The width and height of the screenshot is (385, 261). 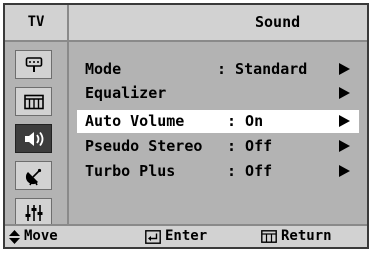 I want to click on menu-item-pseudo-stereo: Pseudo Stereo : Off, so click(x=218, y=146).